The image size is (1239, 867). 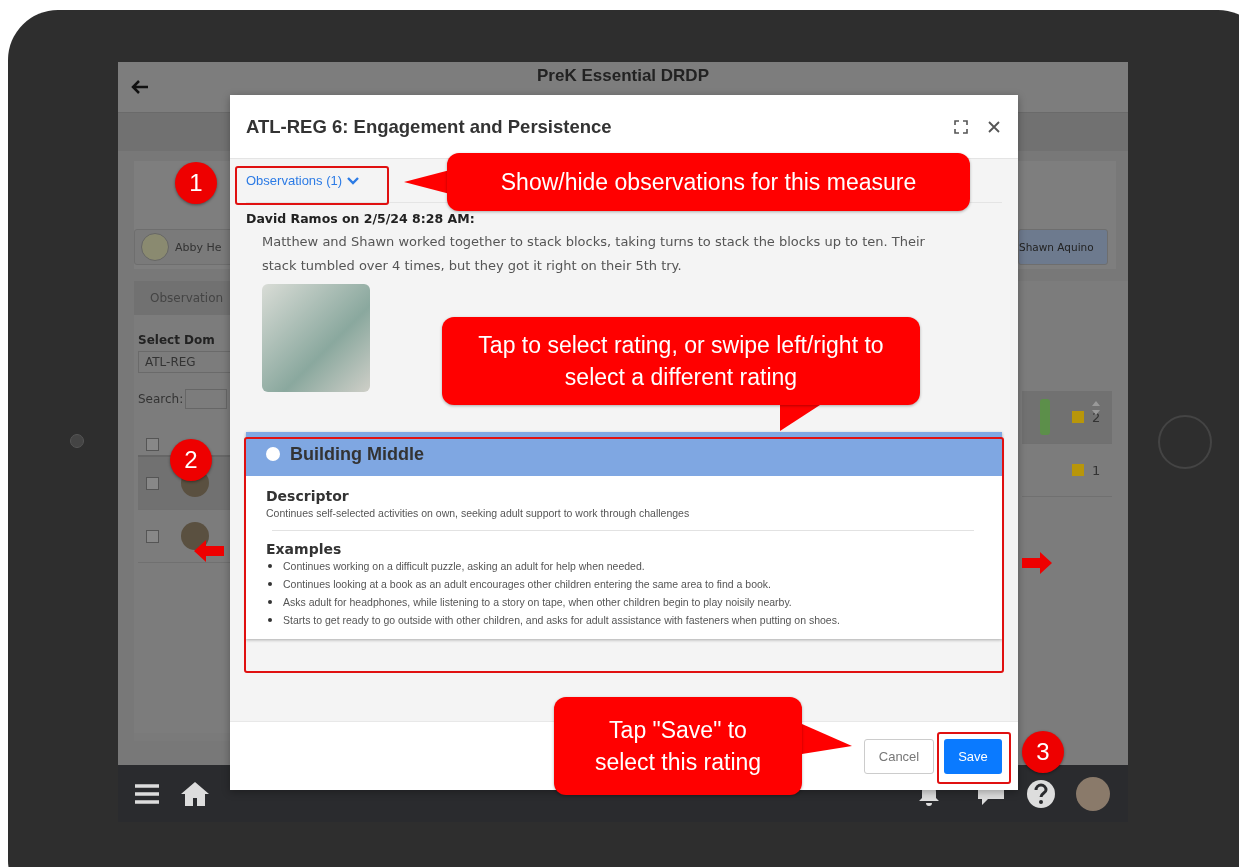 What do you see at coordinates (308, 496) in the screenshot?
I see `descriptor-heading: Descriptor` at bounding box center [308, 496].